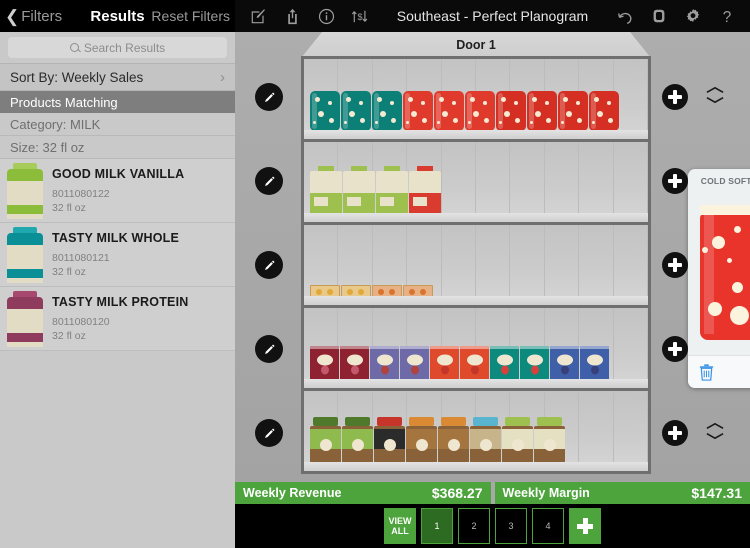 This screenshot has height=548, width=750. Describe the element at coordinates (363, 493) in the screenshot. I see `weekly-revenue-stat: Weekly Revenue $368.27` at that location.